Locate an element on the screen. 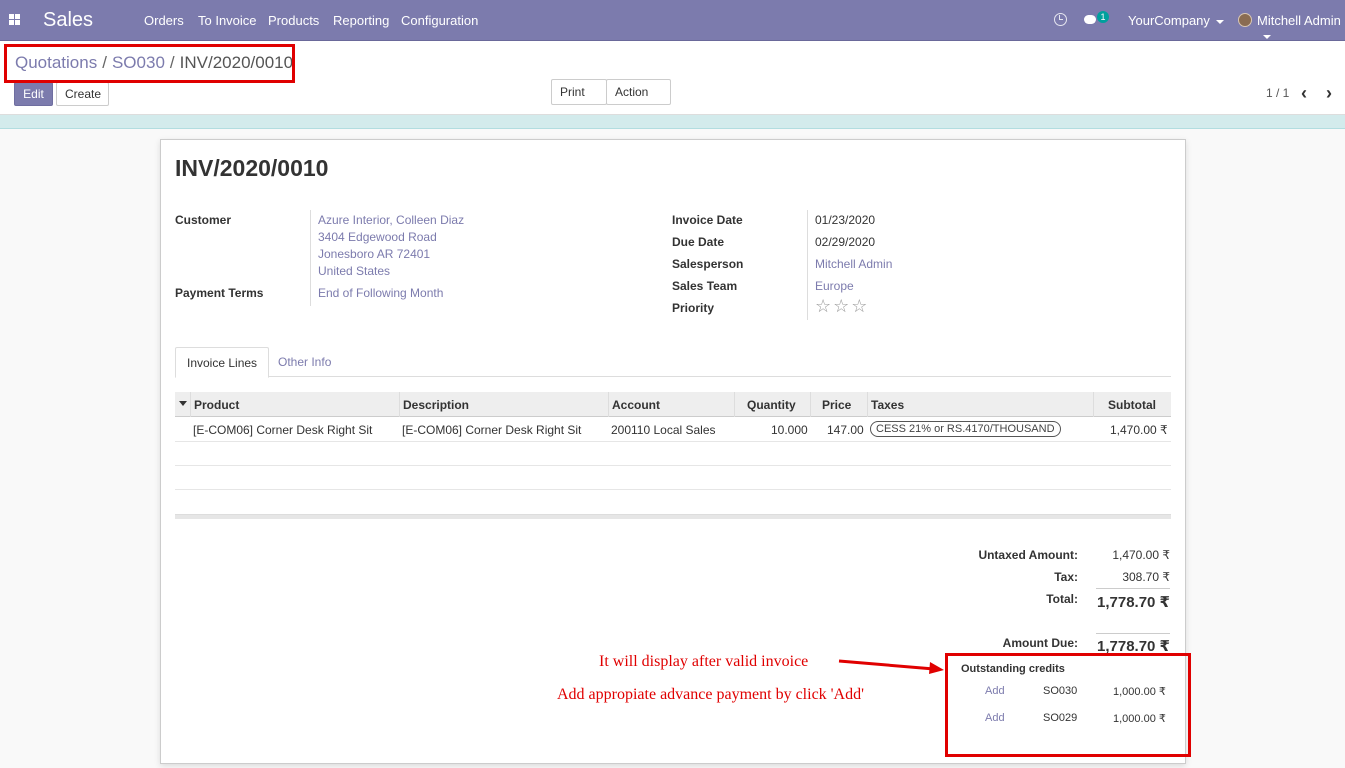 The image size is (1345, 768). menu-configuration: Configuration is located at coordinates (439, 20).